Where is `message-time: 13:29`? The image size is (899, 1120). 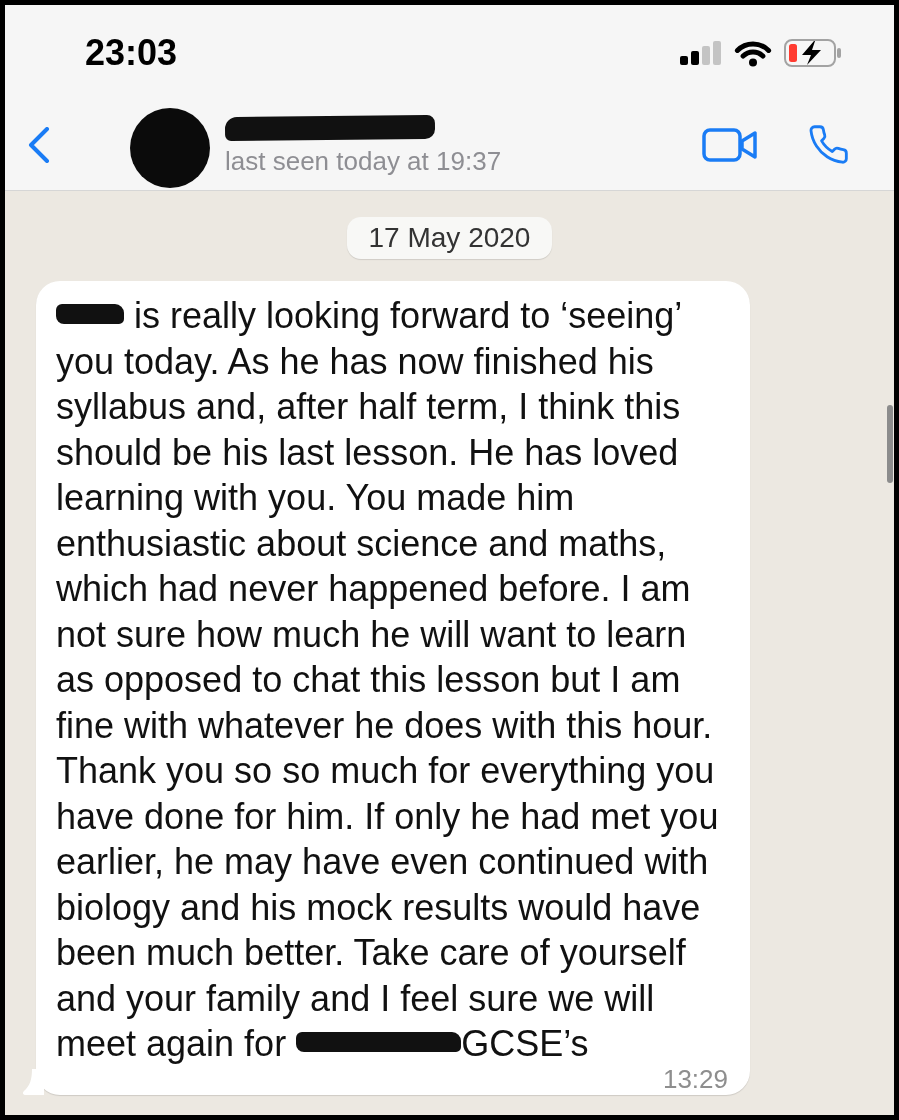
message-time: 13:29 is located at coordinates (695, 1078).